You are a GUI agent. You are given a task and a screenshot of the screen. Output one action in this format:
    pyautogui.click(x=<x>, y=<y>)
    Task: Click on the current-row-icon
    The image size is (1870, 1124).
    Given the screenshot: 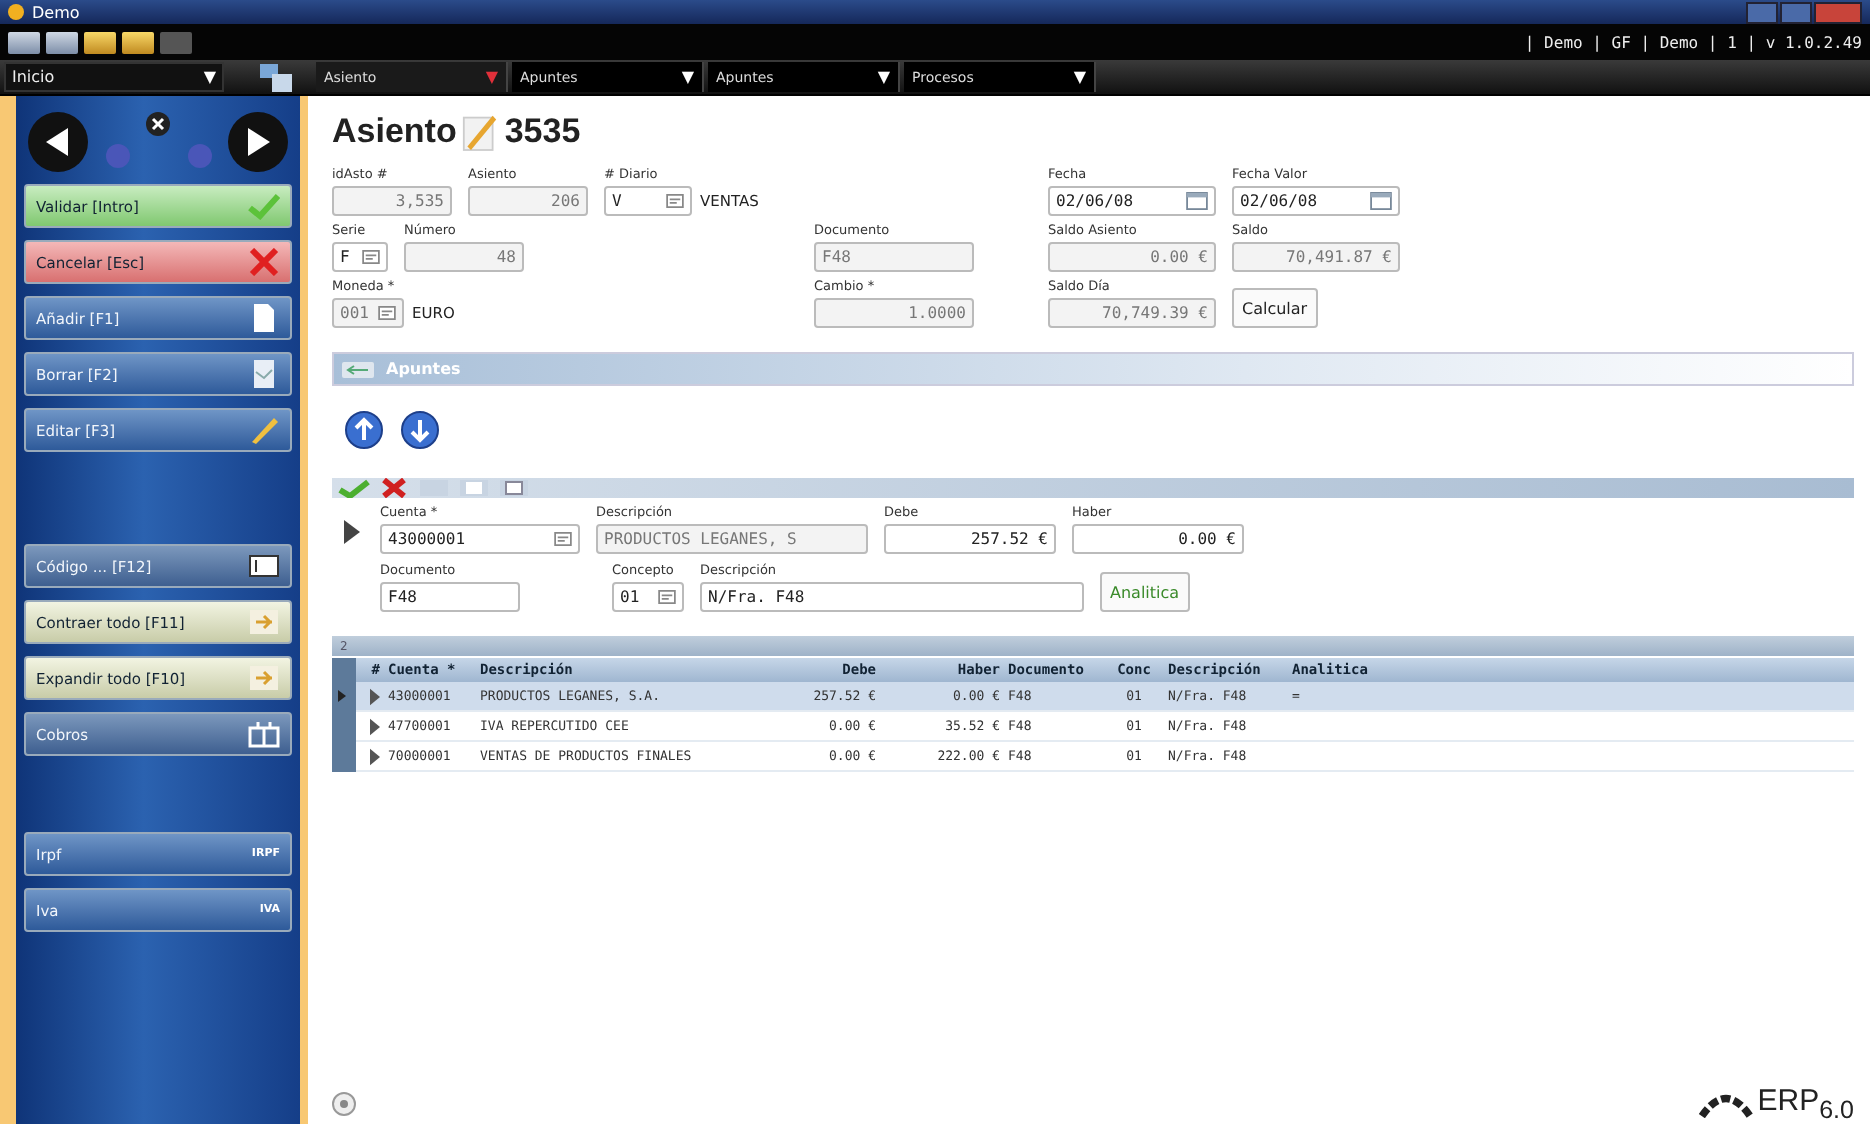 What is the action you would take?
    pyautogui.click(x=342, y=696)
    